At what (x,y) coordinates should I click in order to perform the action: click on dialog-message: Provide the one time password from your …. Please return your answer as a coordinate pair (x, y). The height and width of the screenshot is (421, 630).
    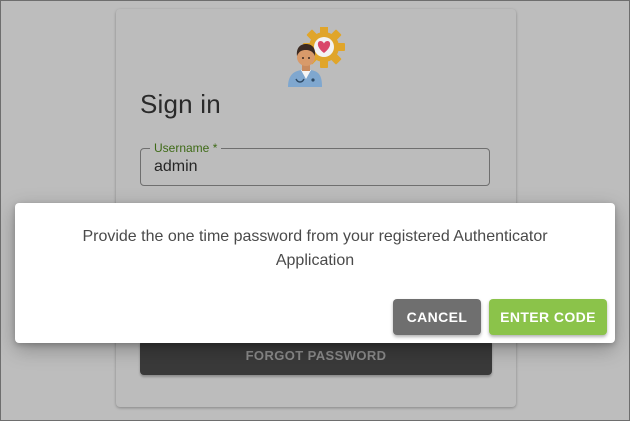
    Looking at the image, I should click on (315, 248).